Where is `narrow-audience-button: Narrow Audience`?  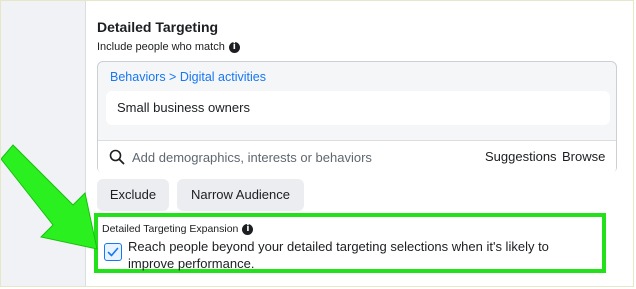 narrow-audience-button: Narrow Audience is located at coordinates (240, 195).